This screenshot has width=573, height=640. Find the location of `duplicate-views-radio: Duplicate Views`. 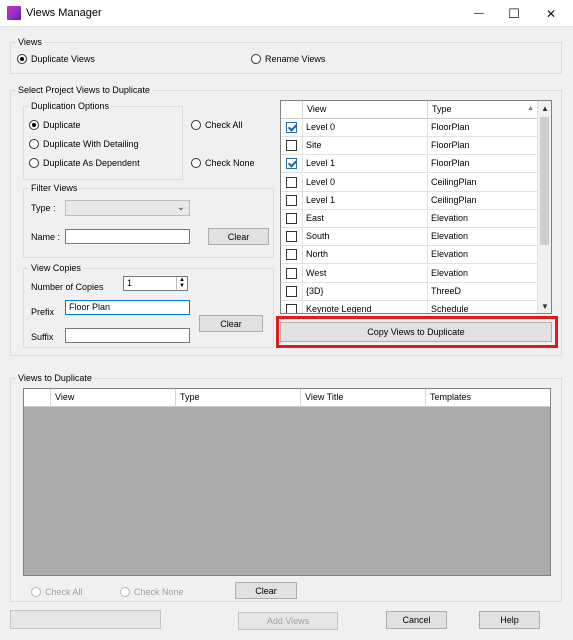

duplicate-views-radio: Duplicate Views is located at coordinates (56, 59).